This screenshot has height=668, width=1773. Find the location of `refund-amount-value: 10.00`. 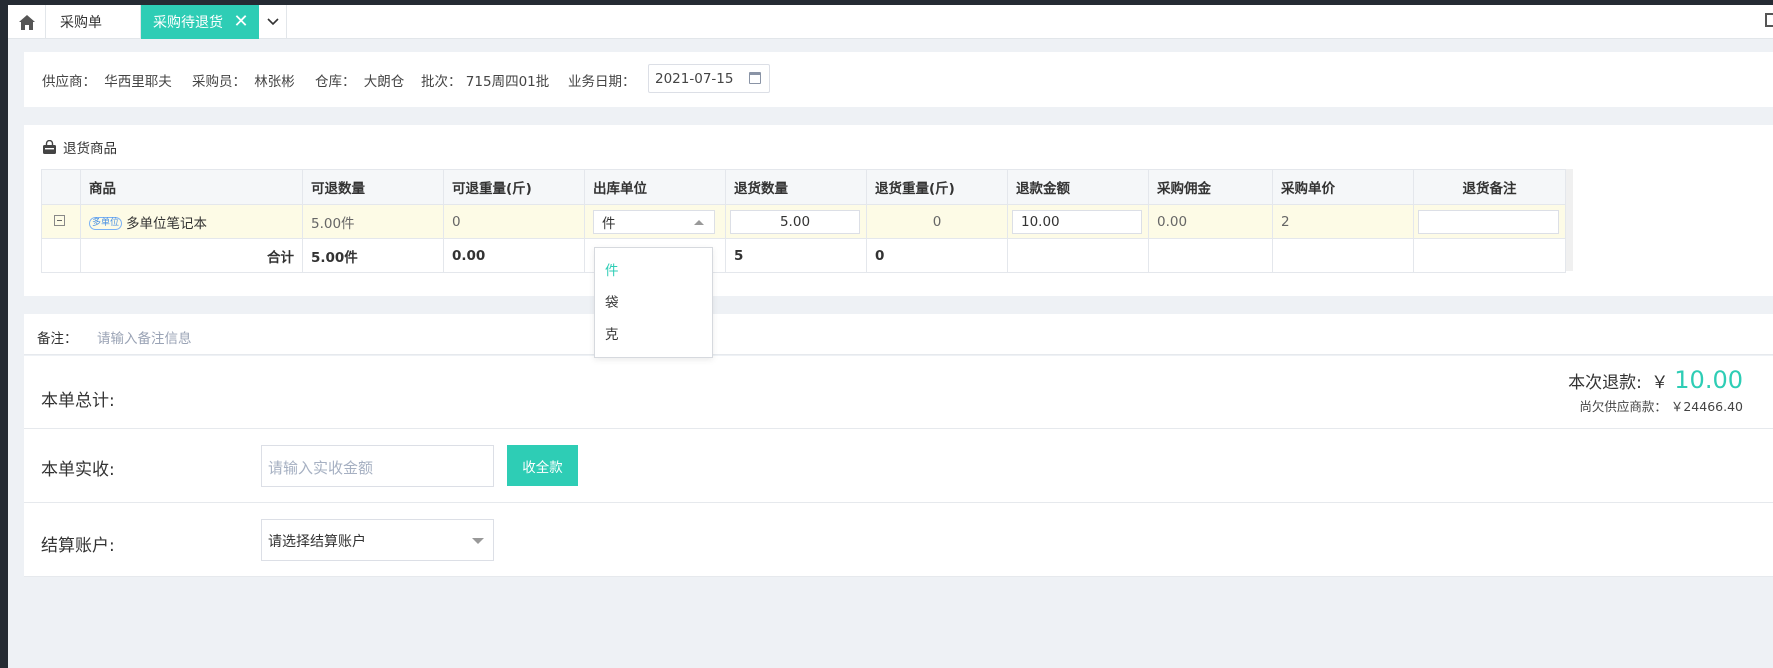

refund-amount-value: 10.00 is located at coordinates (1040, 221).